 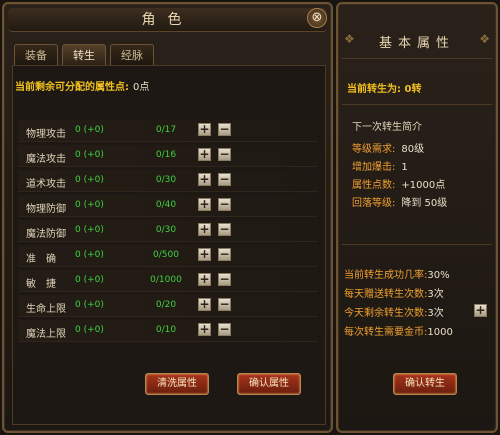 I want to click on item-value: +1000点, so click(x=423, y=185).